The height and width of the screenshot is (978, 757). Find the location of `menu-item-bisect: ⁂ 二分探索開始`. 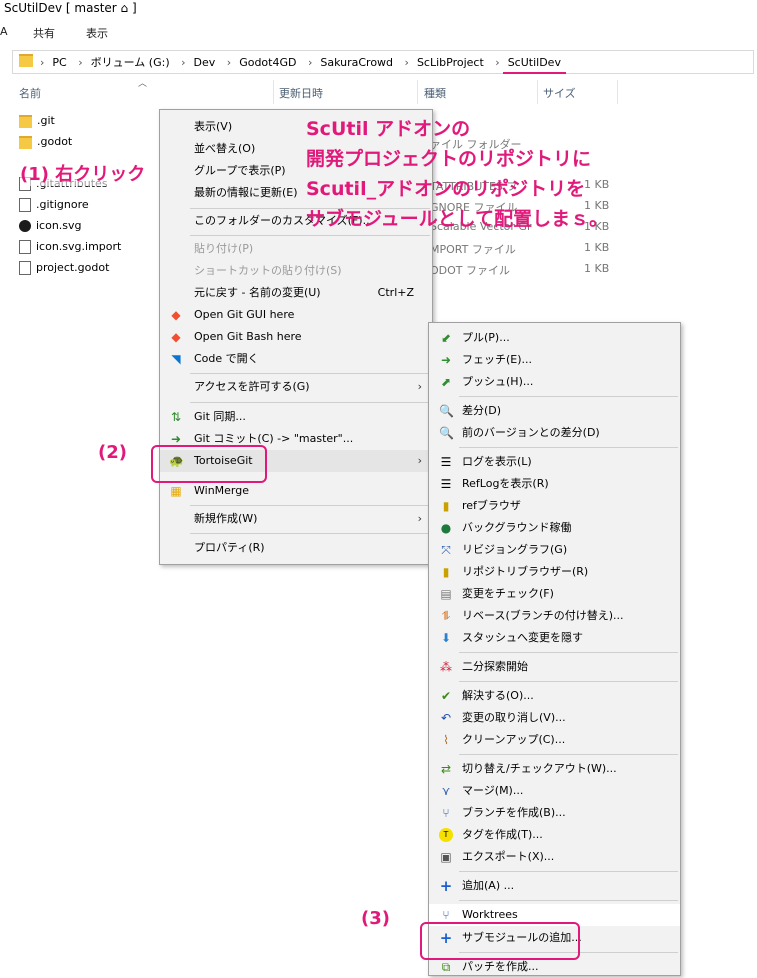

menu-item-bisect: ⁂ 二分探索開始 is located at coordinates (554, 667).